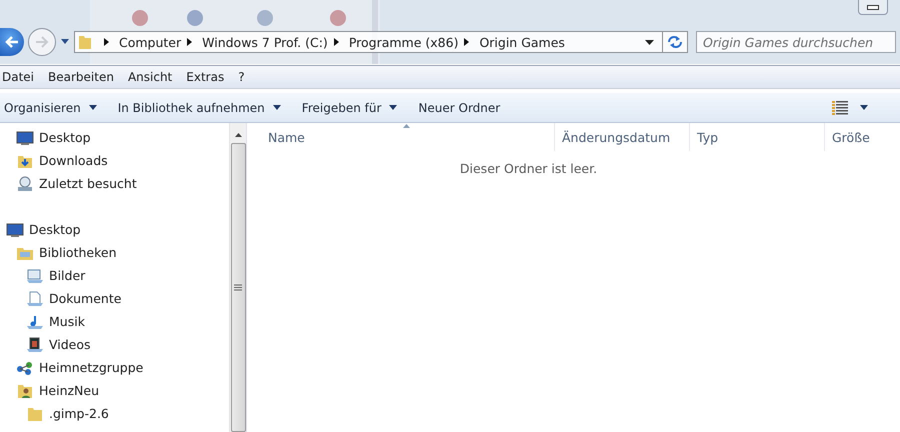 Image resolution: width=900 pixels, height=432 pixels. Describe the element at coordinates (873, 7) in the screenshot. I see `minimize-button` at that location.